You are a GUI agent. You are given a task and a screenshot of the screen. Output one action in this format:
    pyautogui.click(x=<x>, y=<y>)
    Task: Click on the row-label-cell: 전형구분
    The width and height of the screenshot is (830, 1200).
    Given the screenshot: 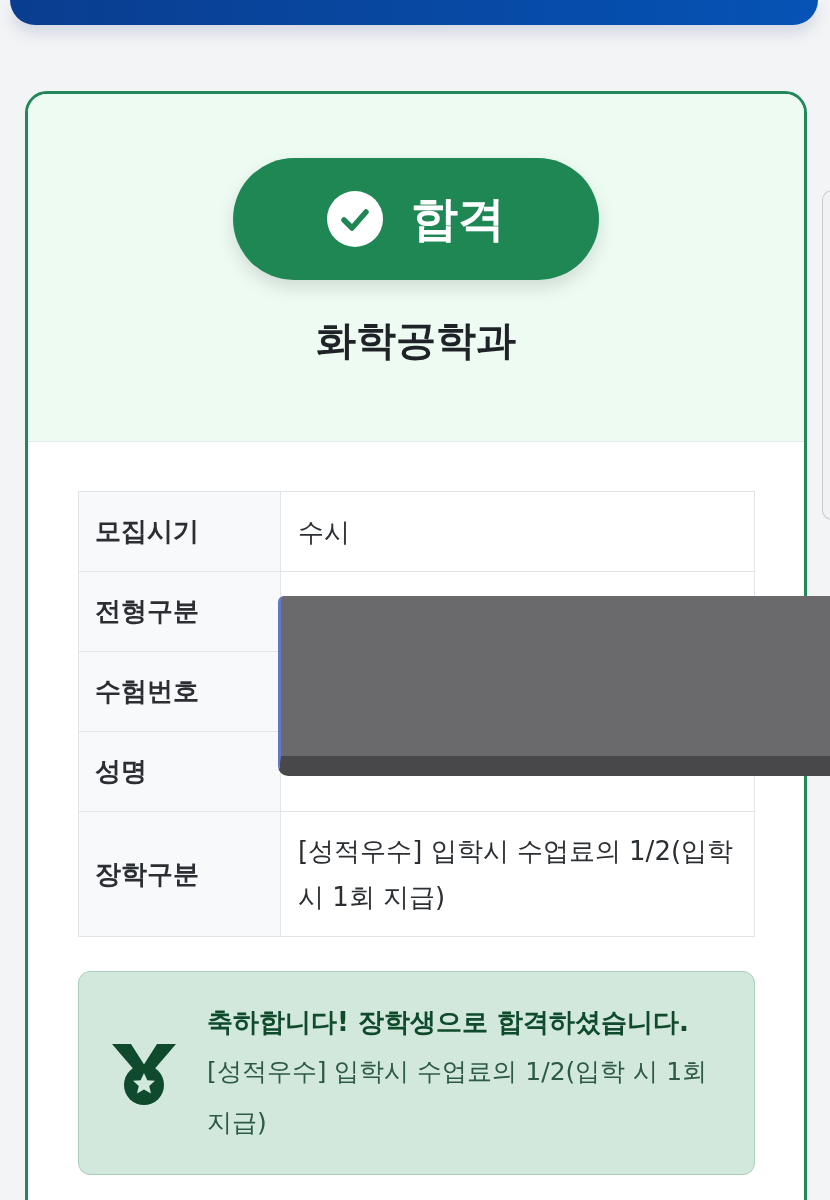 What is the action you would take?
    pyautogui.click(x=179, y=611)
    